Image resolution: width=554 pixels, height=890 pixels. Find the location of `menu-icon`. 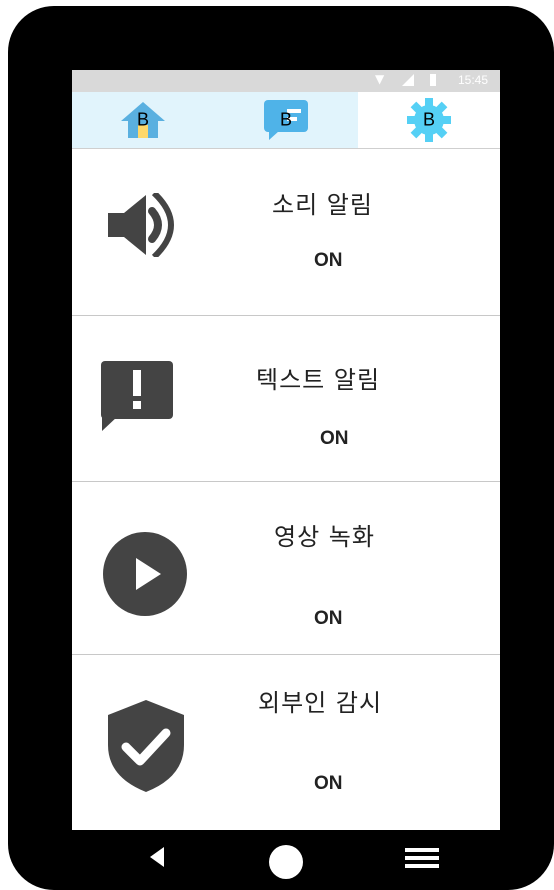

menu-icon is located at coordinates (422, 858).